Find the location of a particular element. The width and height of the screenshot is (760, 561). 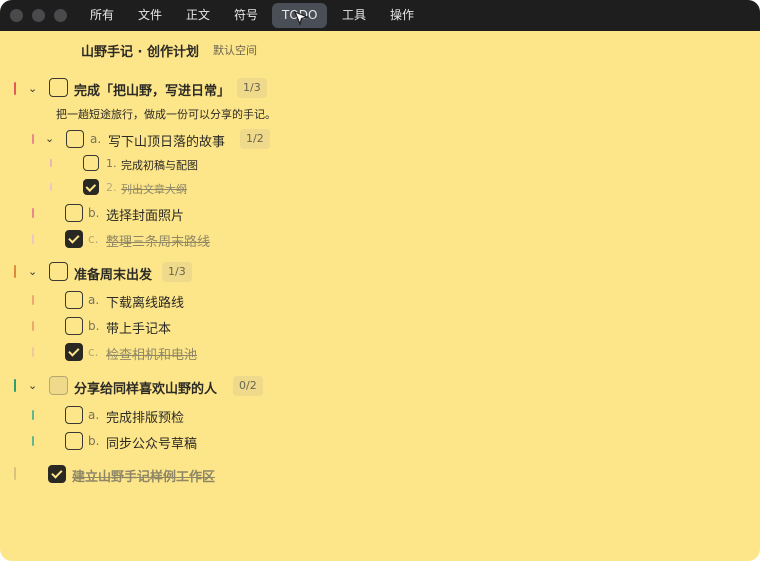

task-label: 建立山野手记样例工作区 is located at coordinates (143, 475).